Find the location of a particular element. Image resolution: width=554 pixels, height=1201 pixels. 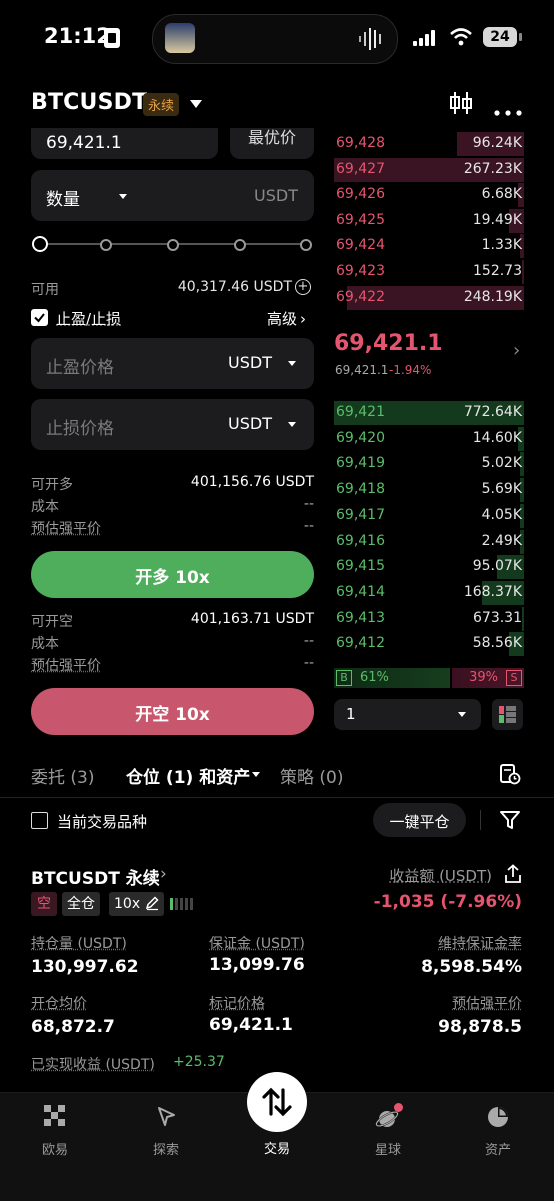

tpsl-label: 止盈/止损 is located at coordinates (88, 318).